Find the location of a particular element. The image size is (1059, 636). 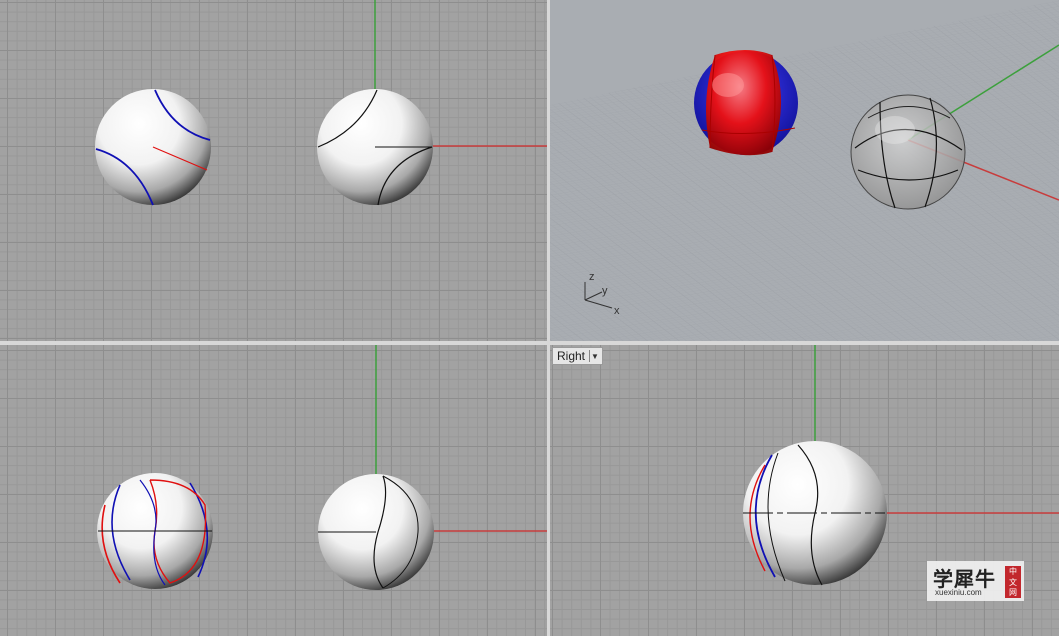

gizmo-y-label: y is located at coordinates (605, 291).